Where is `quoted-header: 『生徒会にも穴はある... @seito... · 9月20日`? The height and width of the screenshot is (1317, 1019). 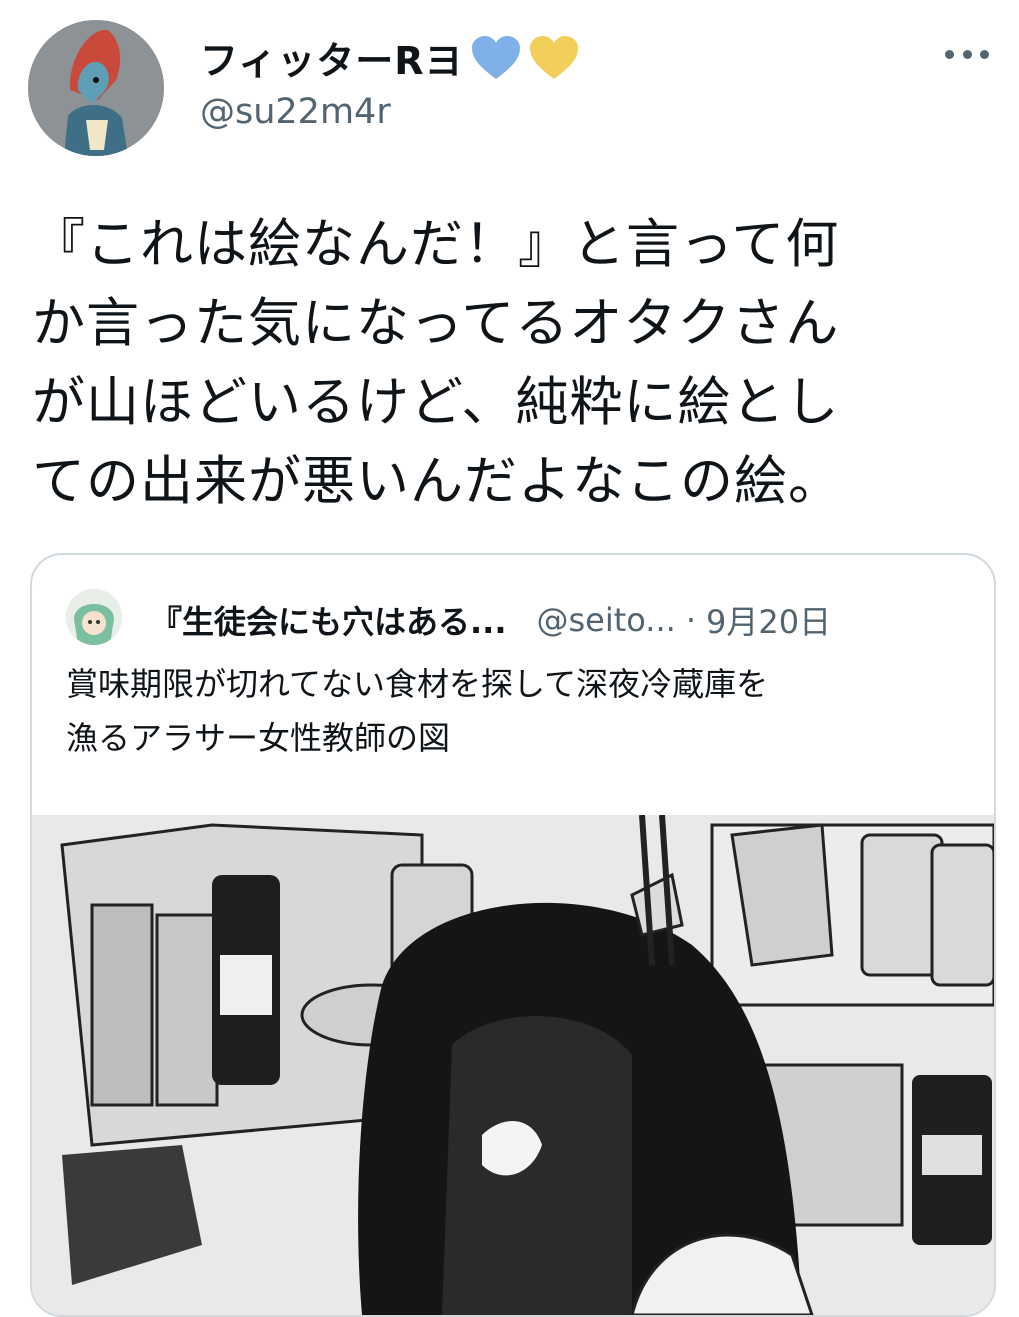
quoted-header: 『生徒会にも穴はある... @seito... · 9月20日 is located at coordinates (490, 620).